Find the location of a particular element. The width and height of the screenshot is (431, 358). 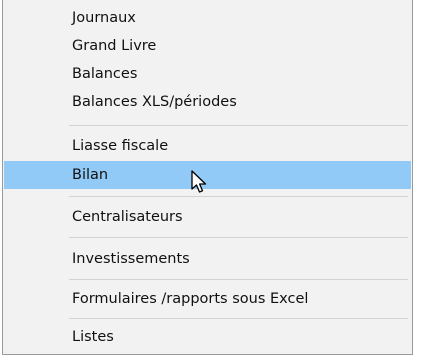

menu-item-balances-xls-periodes: Balances XLS/périodes is located at coordinates (207, 102).